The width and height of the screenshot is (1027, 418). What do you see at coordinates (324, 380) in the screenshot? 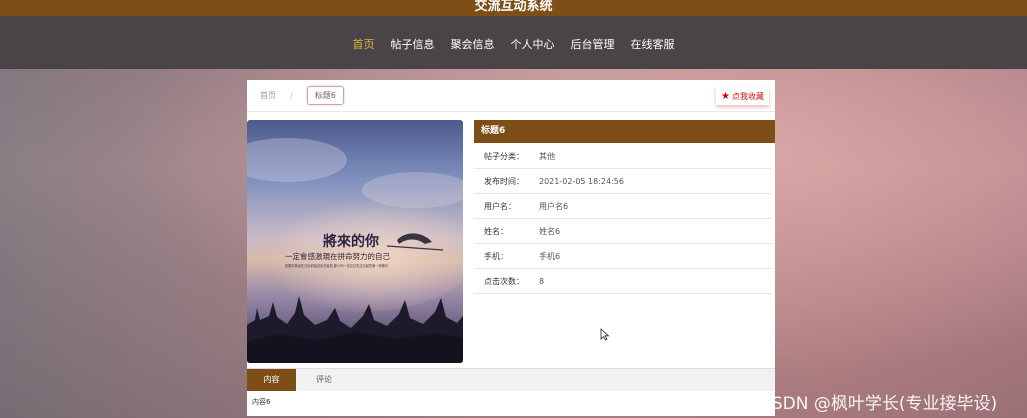
I see `tab-comments: 评论` at bounding box center [324, 380].